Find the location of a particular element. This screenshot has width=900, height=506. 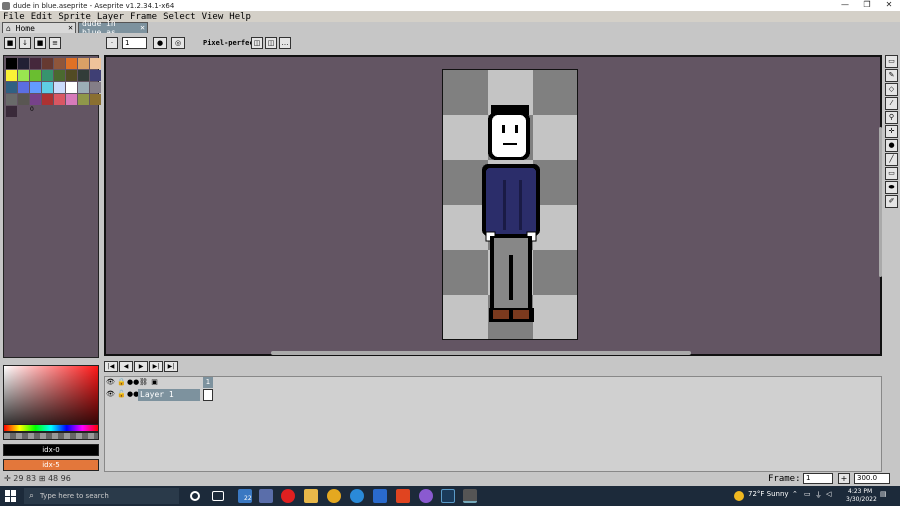

move-tool-icon: ✛ is located at coordinates (891, 131).